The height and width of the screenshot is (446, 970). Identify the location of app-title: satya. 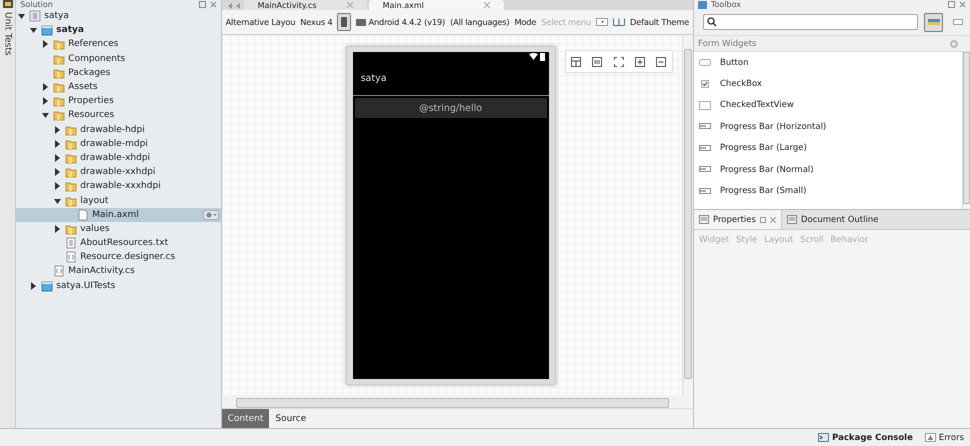
(450, 79).